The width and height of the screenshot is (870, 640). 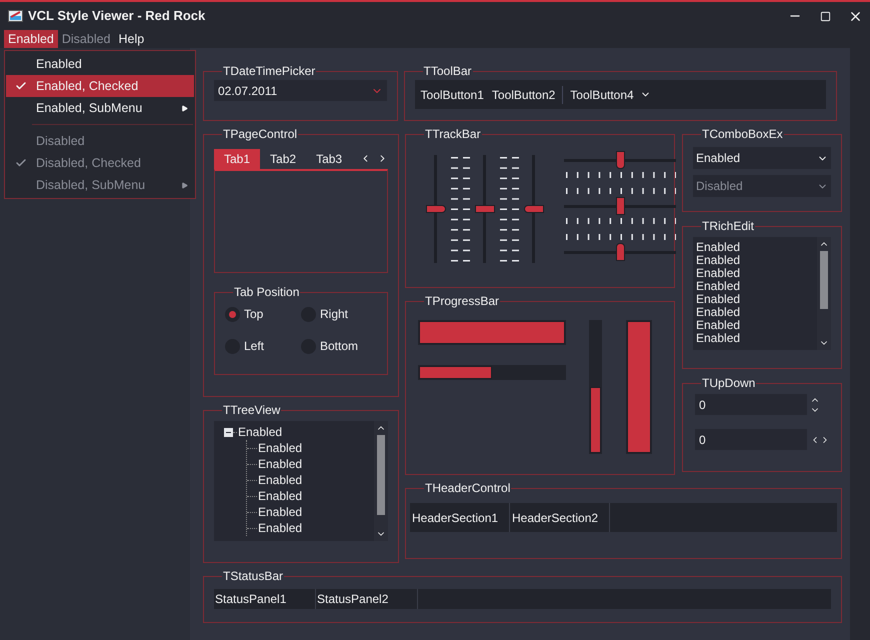 I want to click on combo-box: Enabled, so click(x=762, y=158).